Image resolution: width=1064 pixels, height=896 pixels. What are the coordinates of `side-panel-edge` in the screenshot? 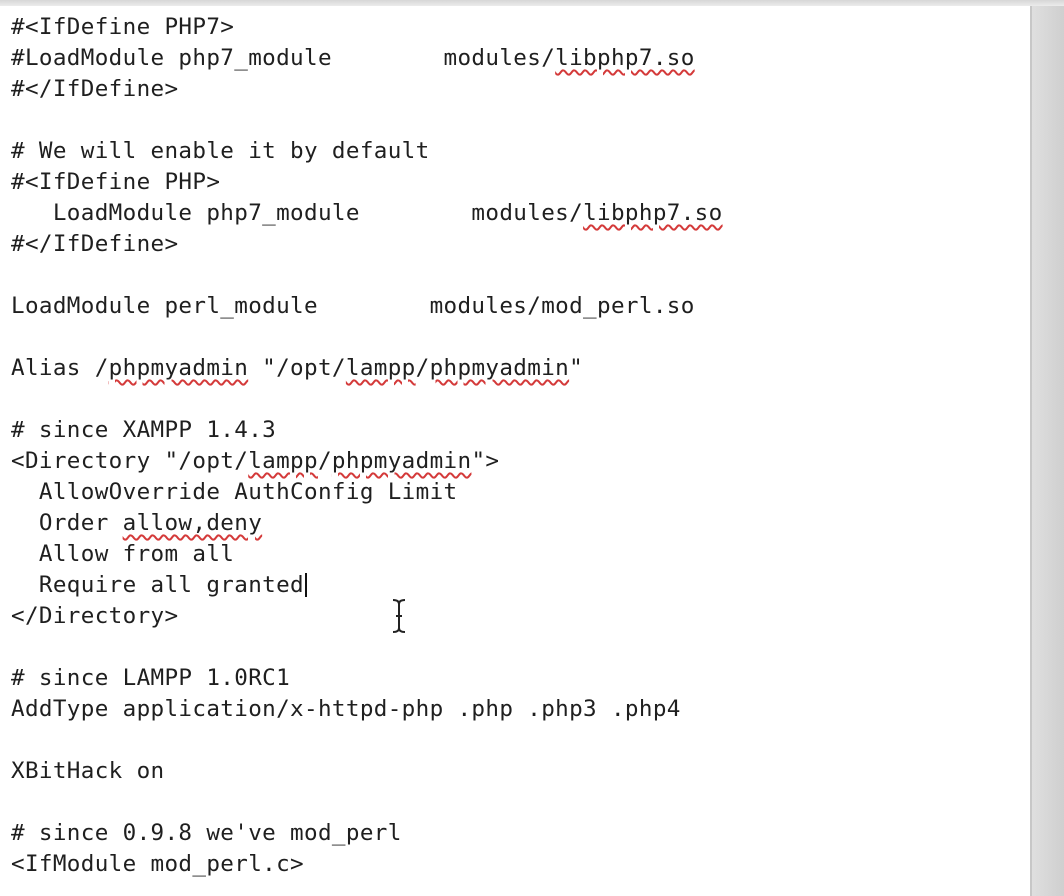 It's located at (1047, 448).